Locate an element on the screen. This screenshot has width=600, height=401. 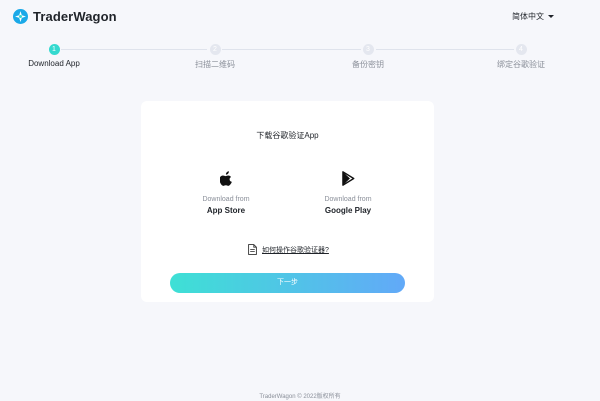
caret-down-icon is located at coordinates (551, 16).